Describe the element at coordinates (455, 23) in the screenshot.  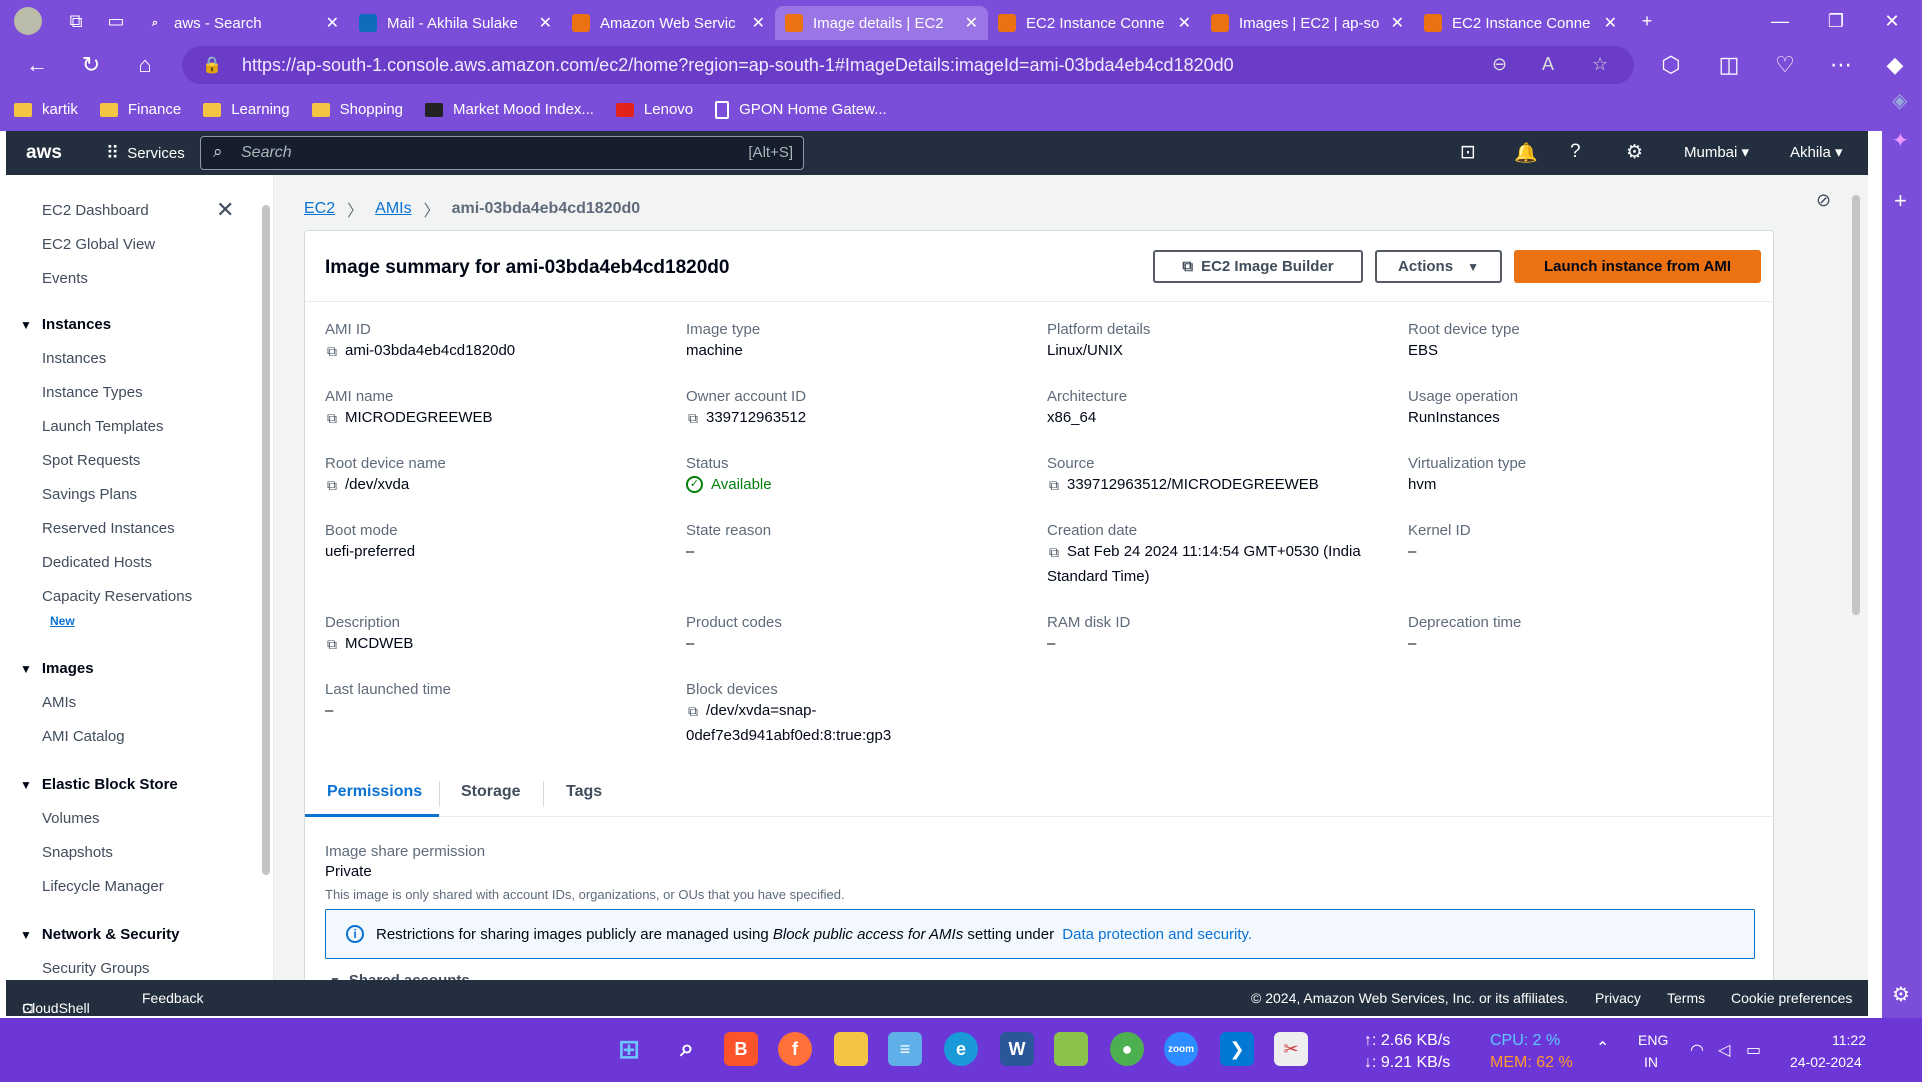
I see `browser-tab: Mail - Akhila Sulake ✕` at that location.